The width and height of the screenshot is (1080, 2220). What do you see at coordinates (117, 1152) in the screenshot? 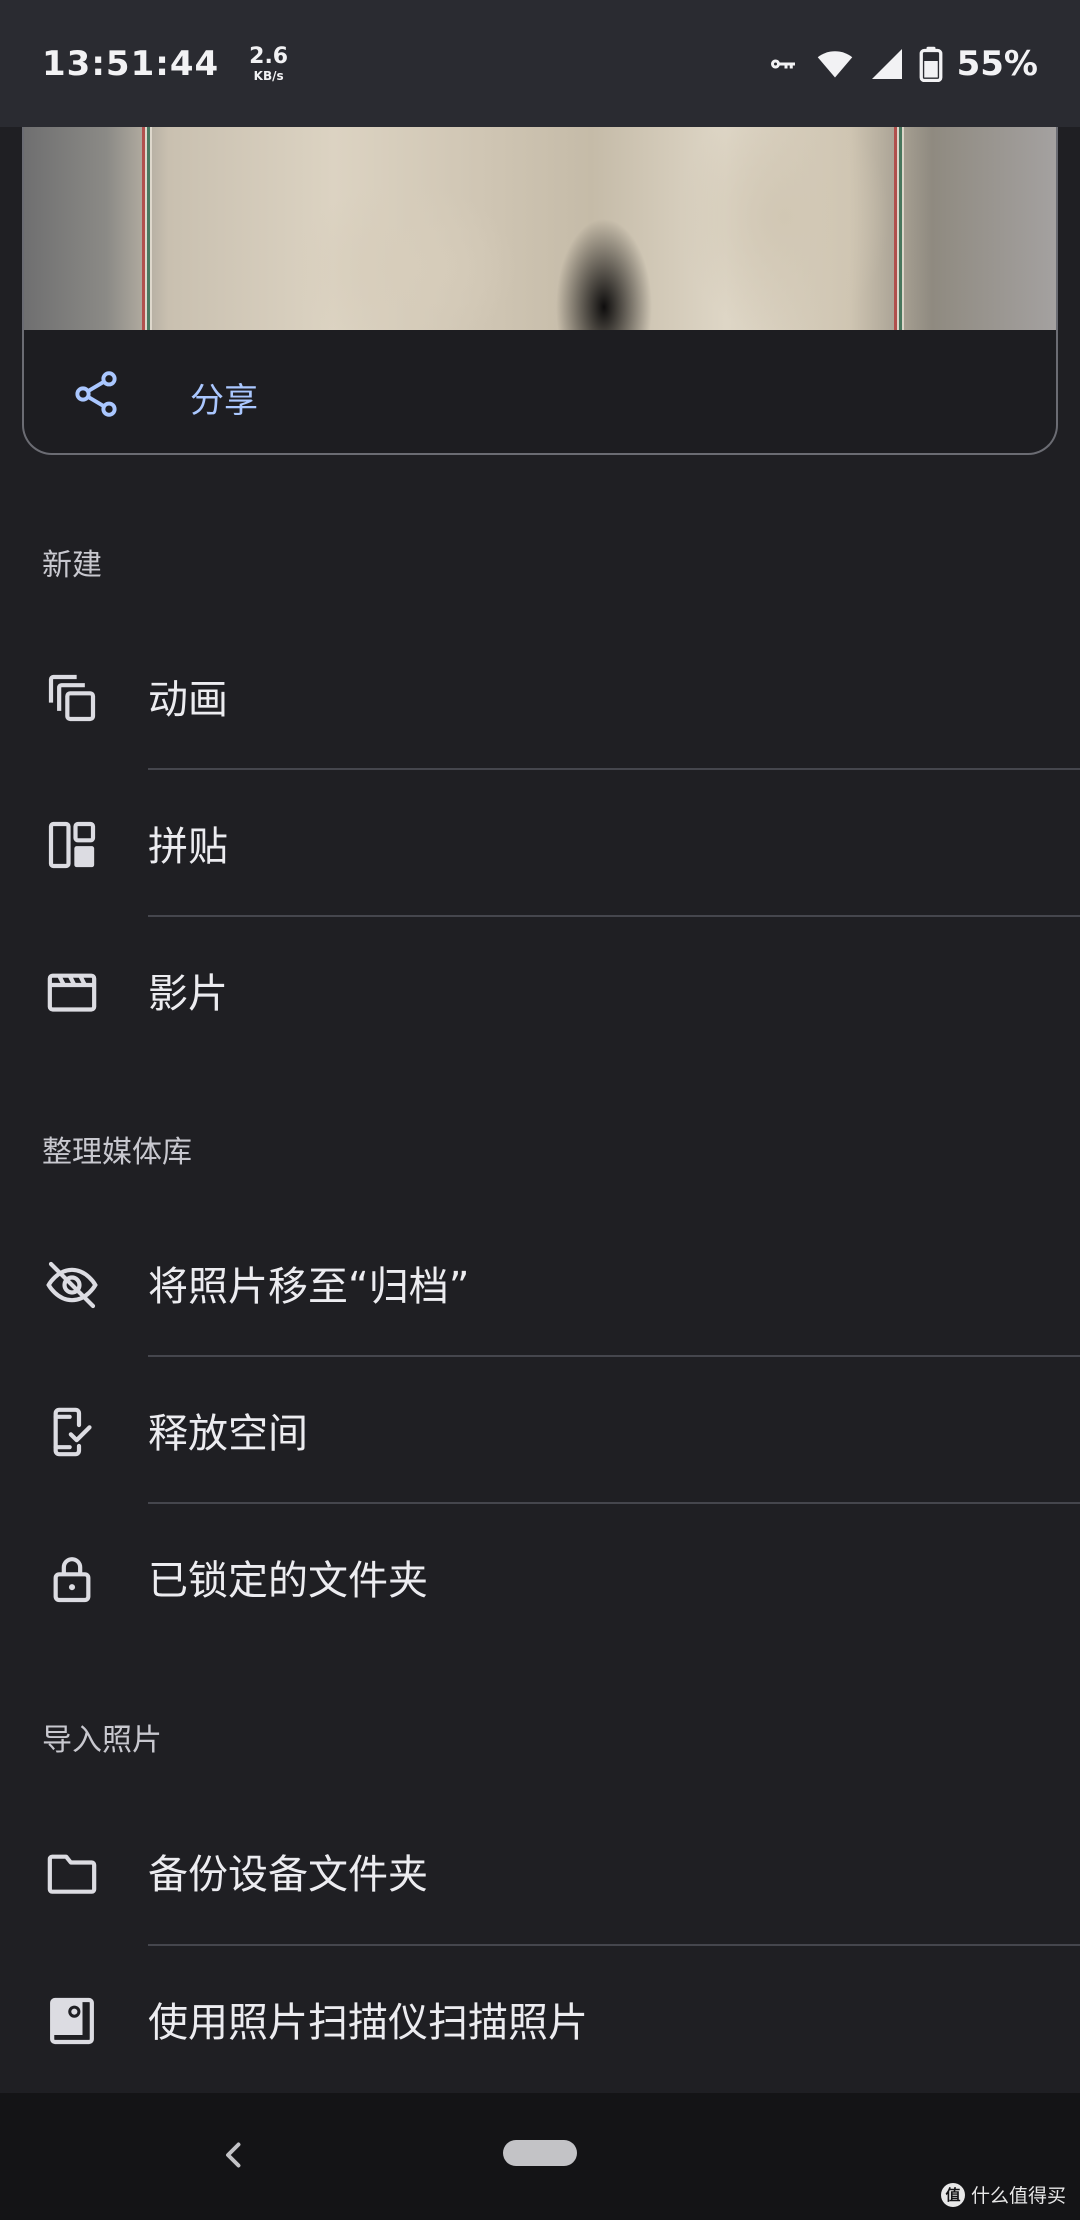
I see `section-header-organize: 整理媒体库` at bounding box center [117, 1152].